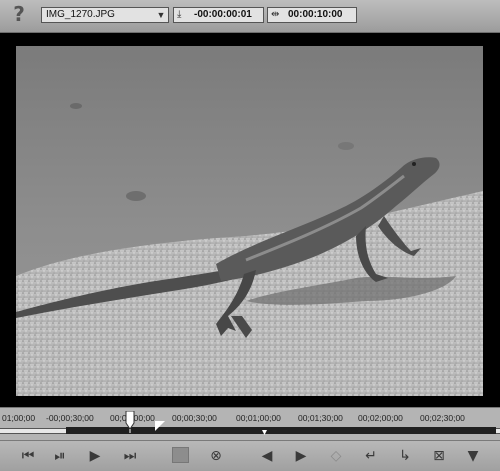 This screenshot has width=500, height=471. Describe the element at coordinates (473, 456) in the screenshot. I see `export-icon: ▼` at that location.